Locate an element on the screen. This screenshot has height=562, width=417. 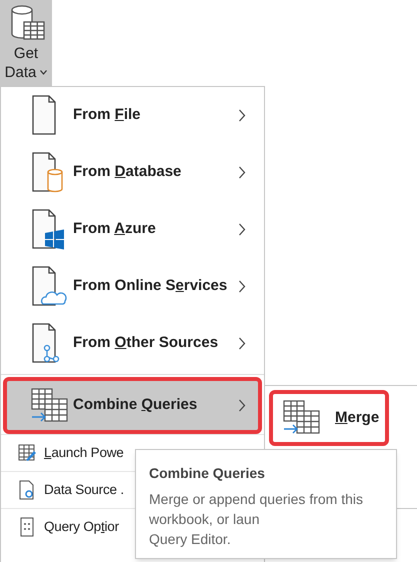
menu-item-label: Launch Powe is located at coordinates (84, 453).